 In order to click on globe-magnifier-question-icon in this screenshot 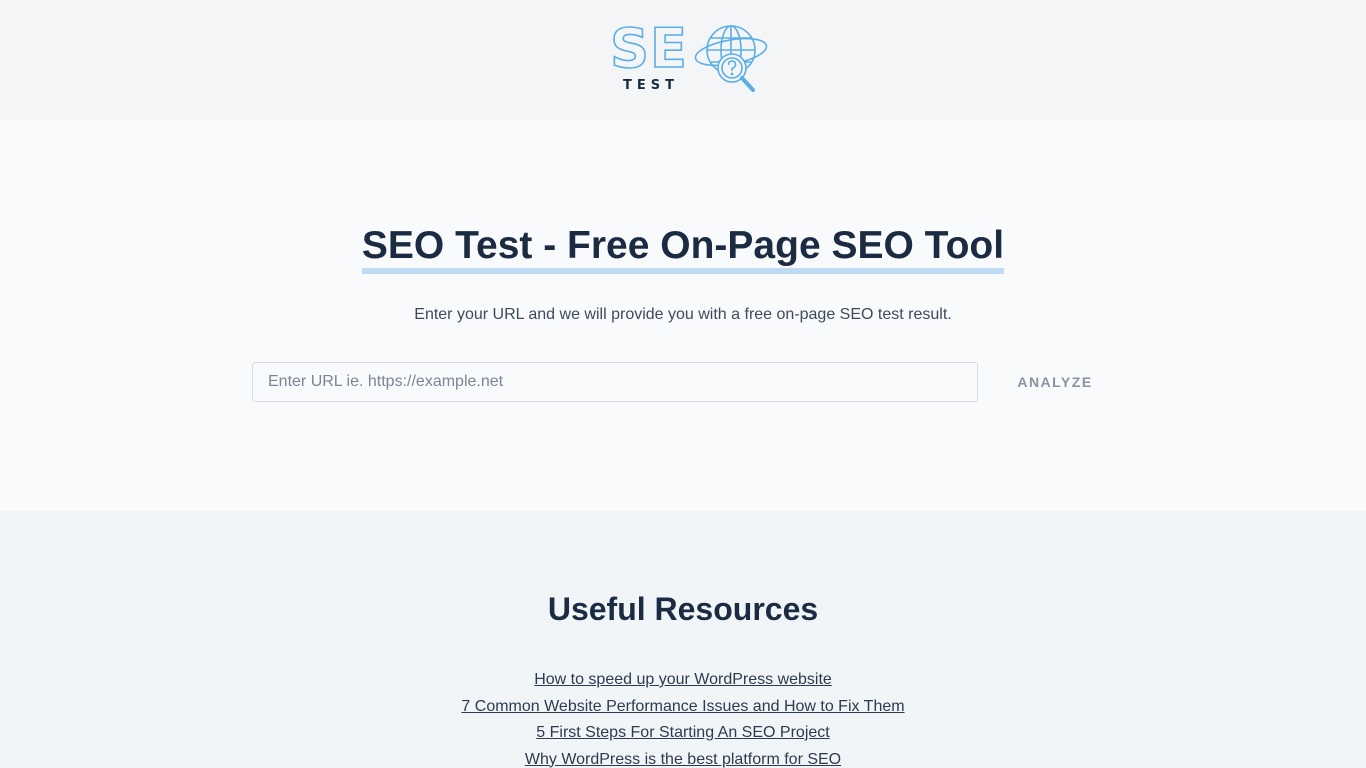, I will do `click(733, 60)`.